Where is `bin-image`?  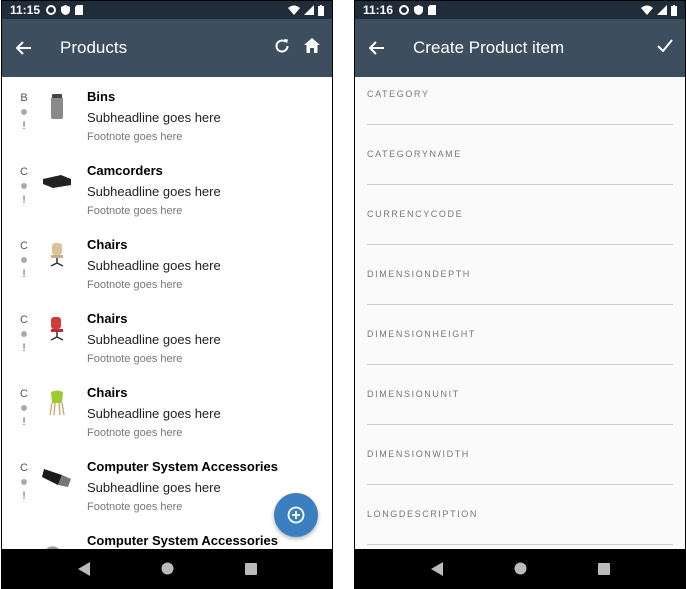 bin-image is located at coordinates (57, 107).